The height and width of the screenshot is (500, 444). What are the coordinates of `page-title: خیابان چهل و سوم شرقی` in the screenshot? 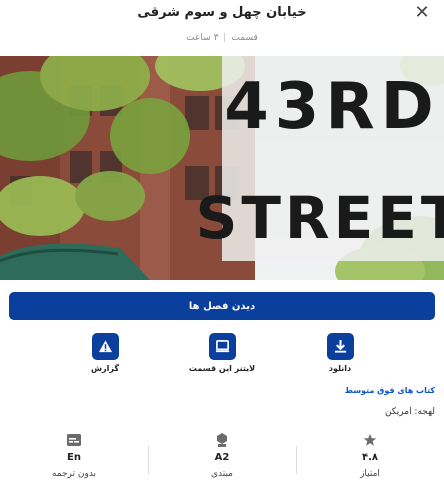 It's located at (222, 12).